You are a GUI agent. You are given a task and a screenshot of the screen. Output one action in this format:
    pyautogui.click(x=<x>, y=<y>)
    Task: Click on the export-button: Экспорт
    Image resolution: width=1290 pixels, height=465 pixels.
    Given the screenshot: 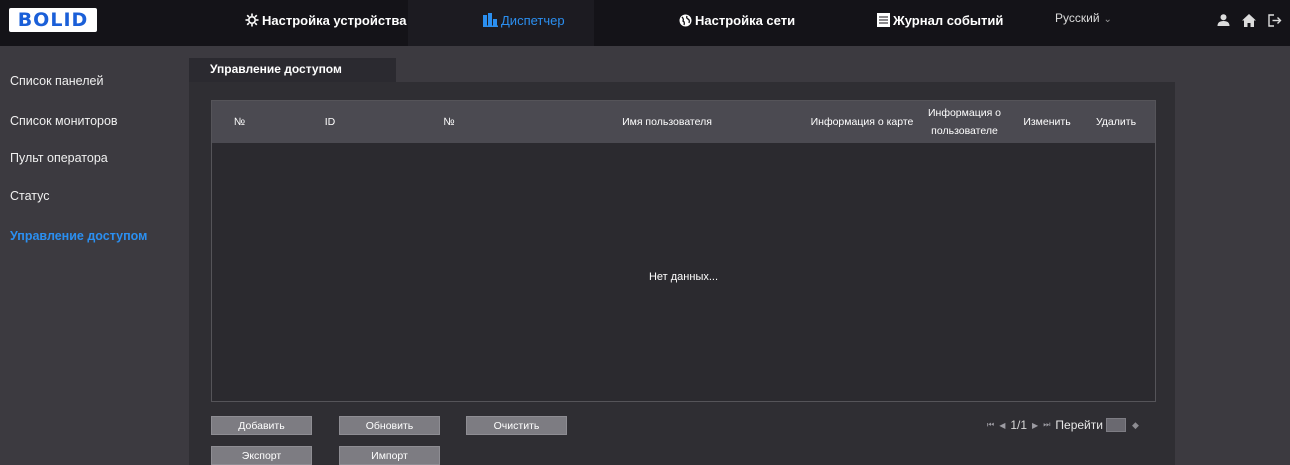 What is the action you would take?
    pyautogui.click(x=261, y=455)
    